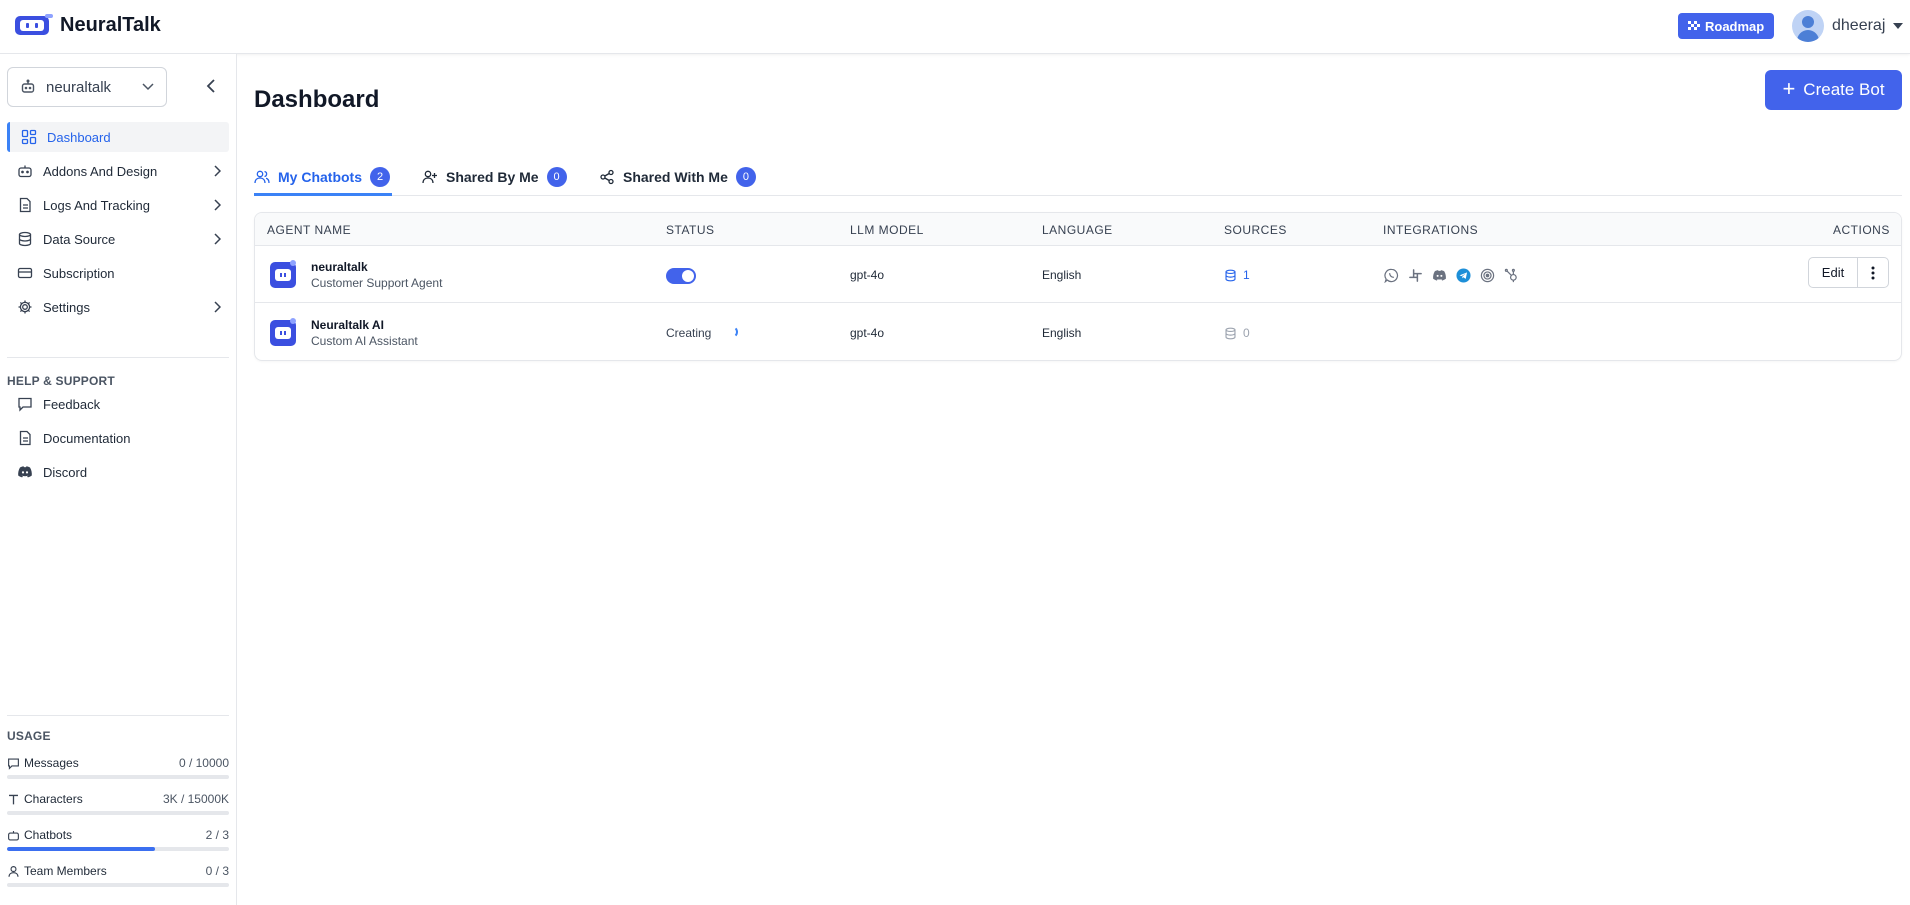 Image resolution: width=1910 pixels, height=905 pixels. I want to click on sidebar-item-label: Addons And Design, so click(100, 171).